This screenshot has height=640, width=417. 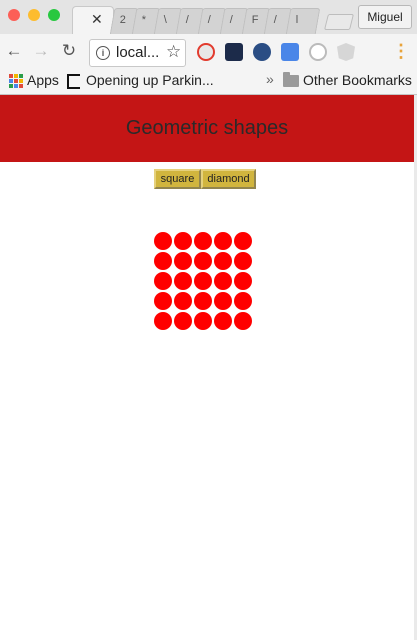 What do you see at coordinates (339, 22) in the screenshot?
I see `new-tab-button` at bounding box center [339, 22].